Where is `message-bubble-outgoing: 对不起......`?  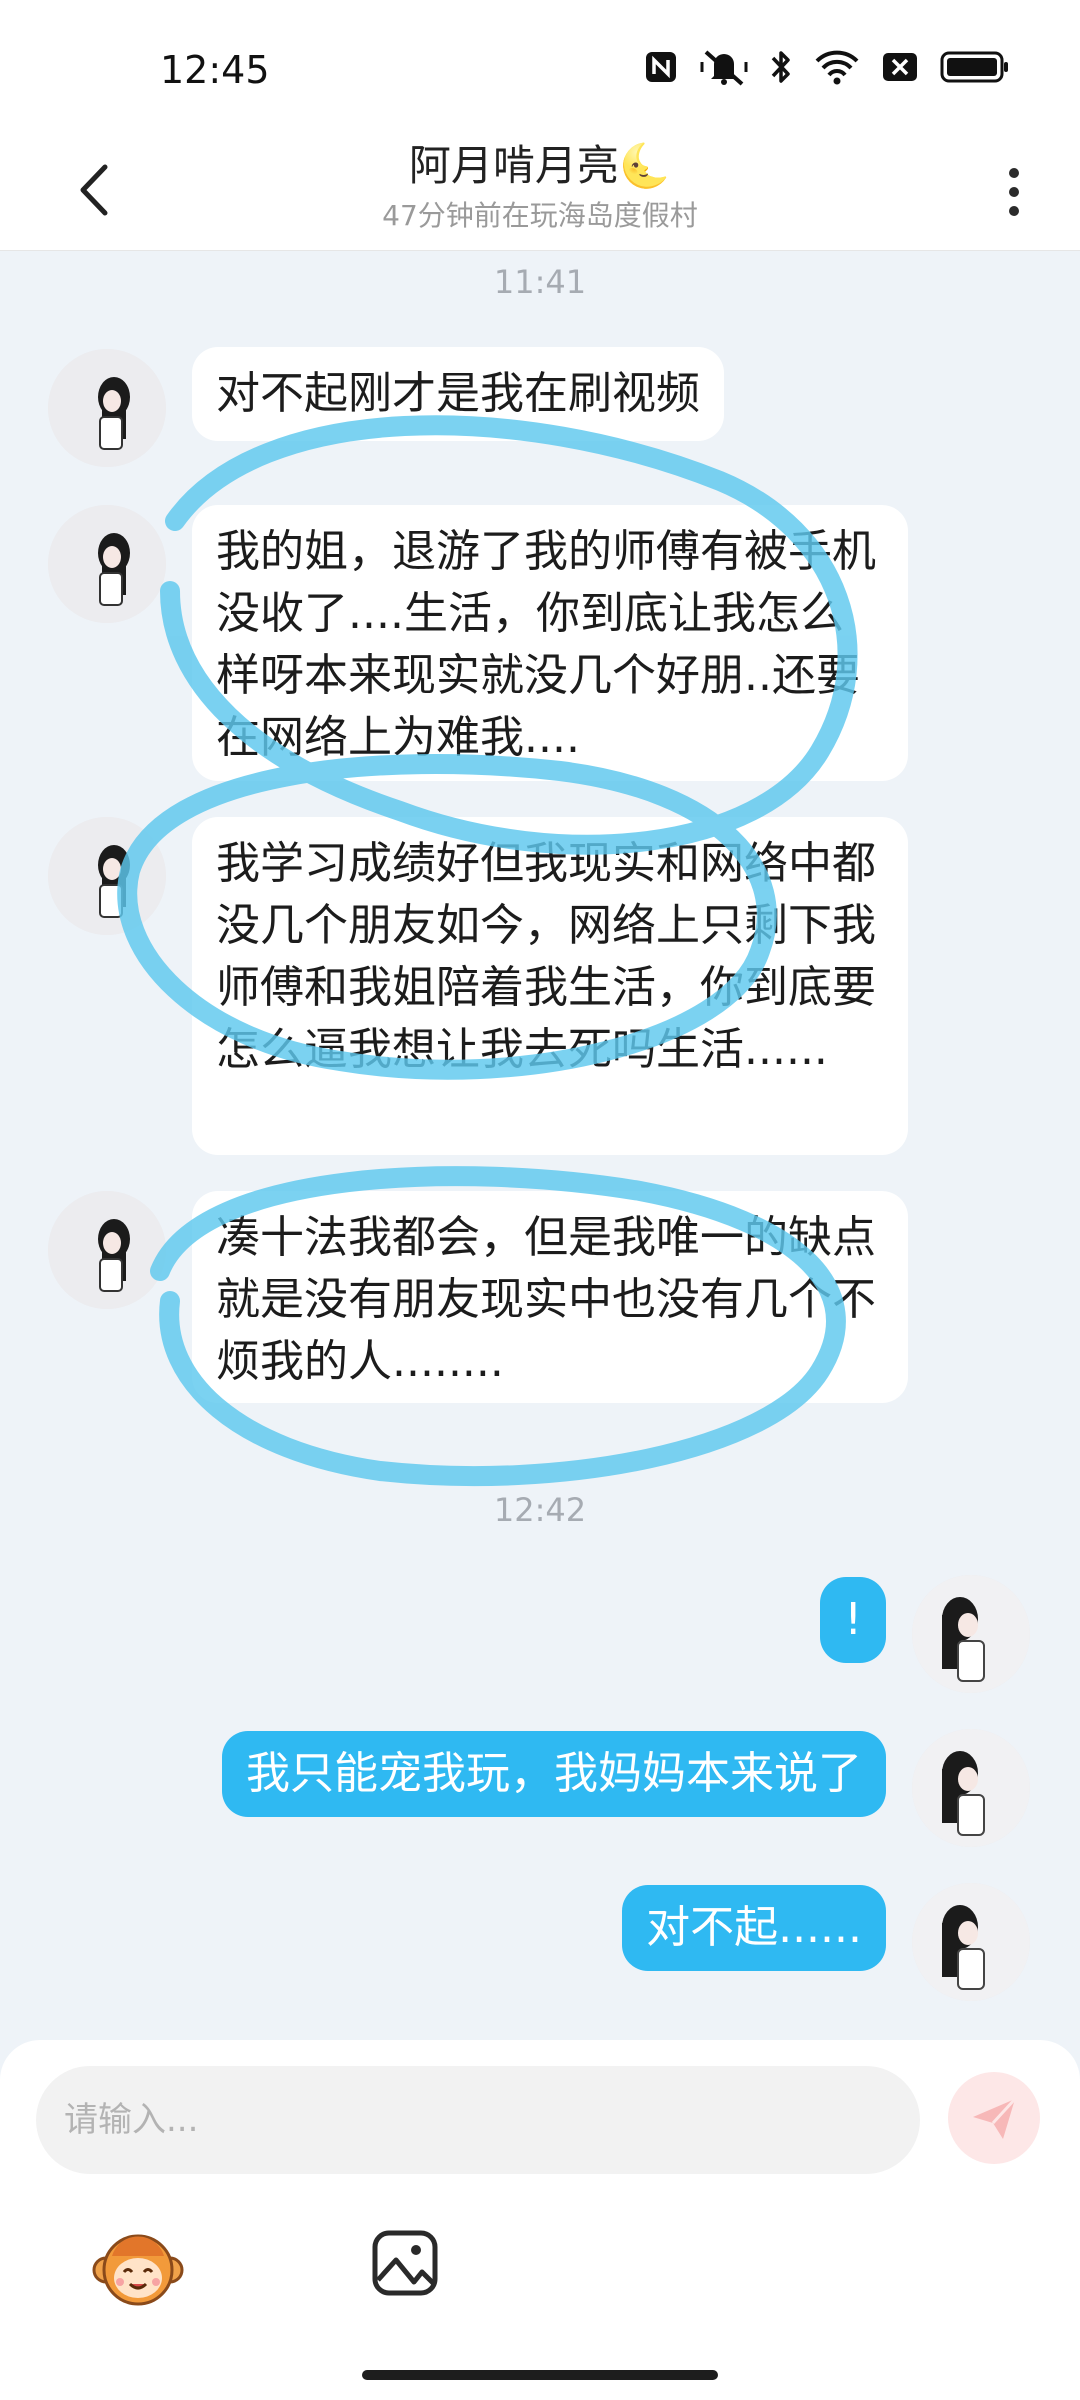 message-bubble-outgoing: 对不起...... is located at coordinates (754, 1928).